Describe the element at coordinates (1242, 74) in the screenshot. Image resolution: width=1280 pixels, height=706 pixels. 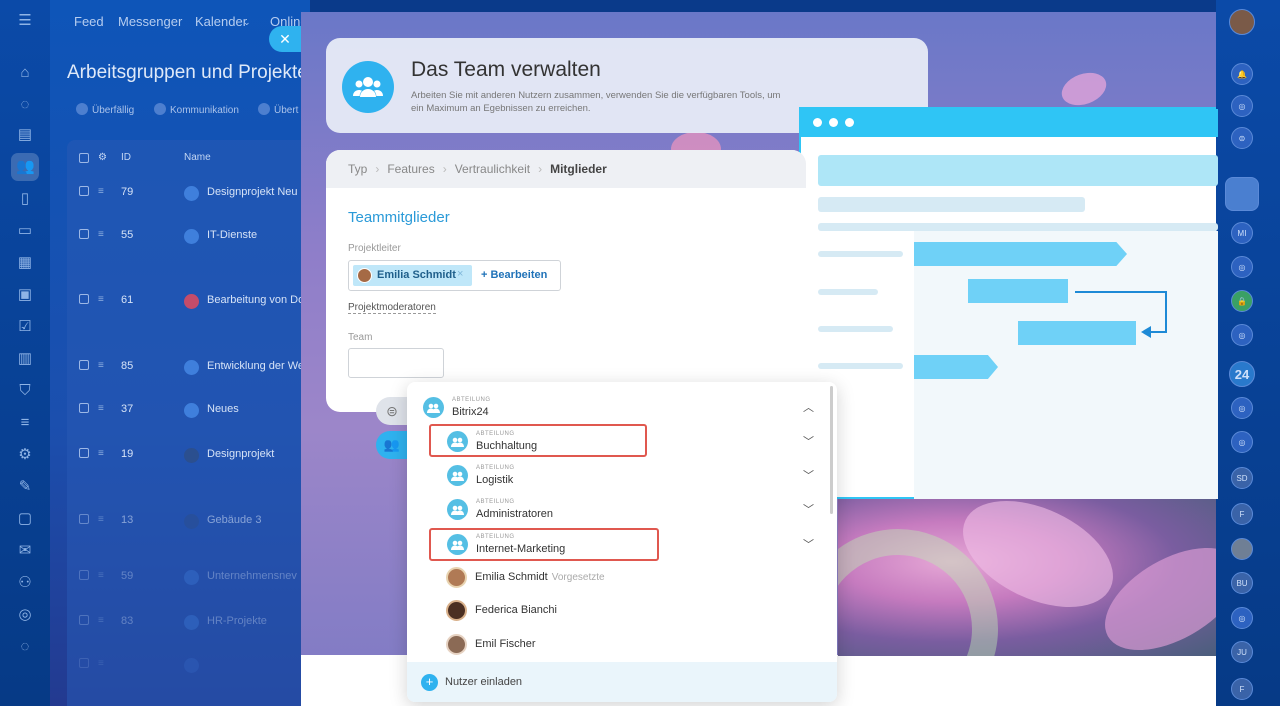
I see `notifications-icon: 🔔` at that location.